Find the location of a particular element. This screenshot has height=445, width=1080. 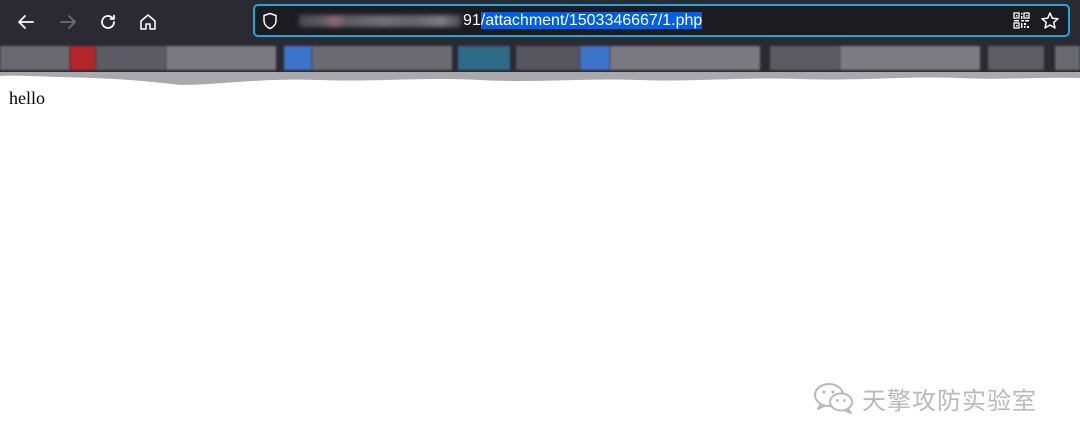

url-text: 91/attachment/1503346667/1.php is located at coordinates (501, 20).